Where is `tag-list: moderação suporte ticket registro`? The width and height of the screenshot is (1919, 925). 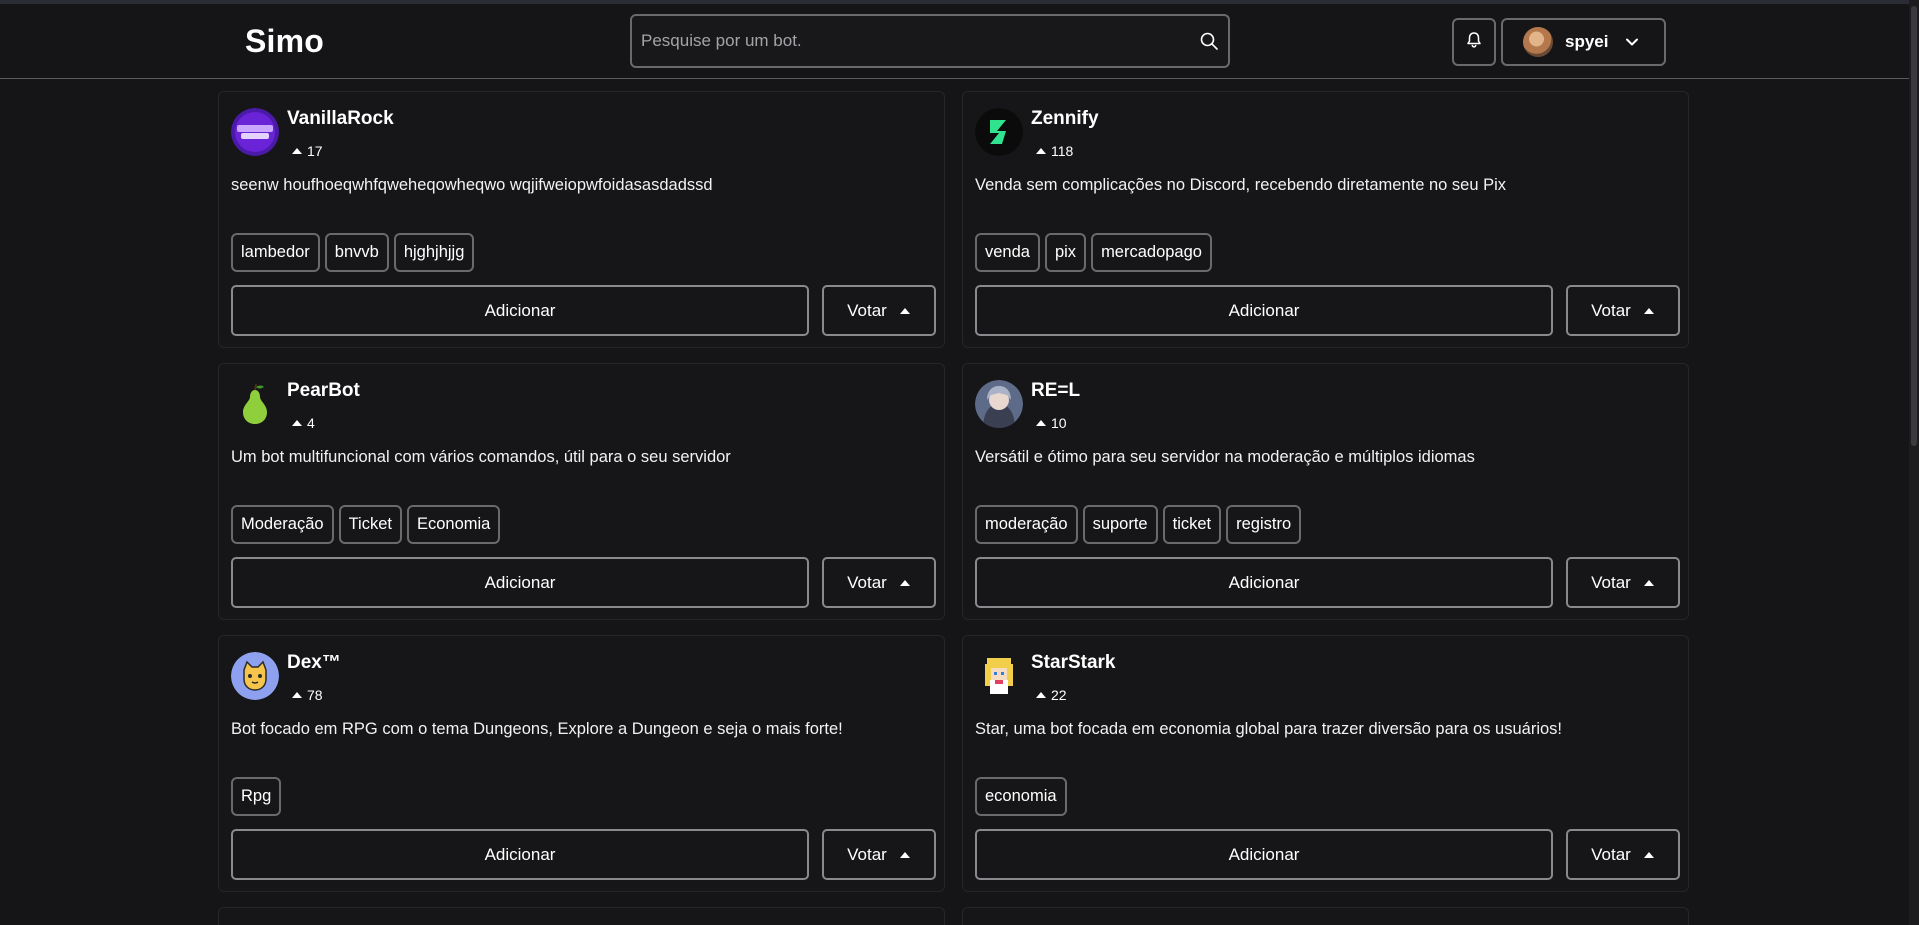
tag-list: moderação suporte ticket registro is located at coordinates (1138, 524).